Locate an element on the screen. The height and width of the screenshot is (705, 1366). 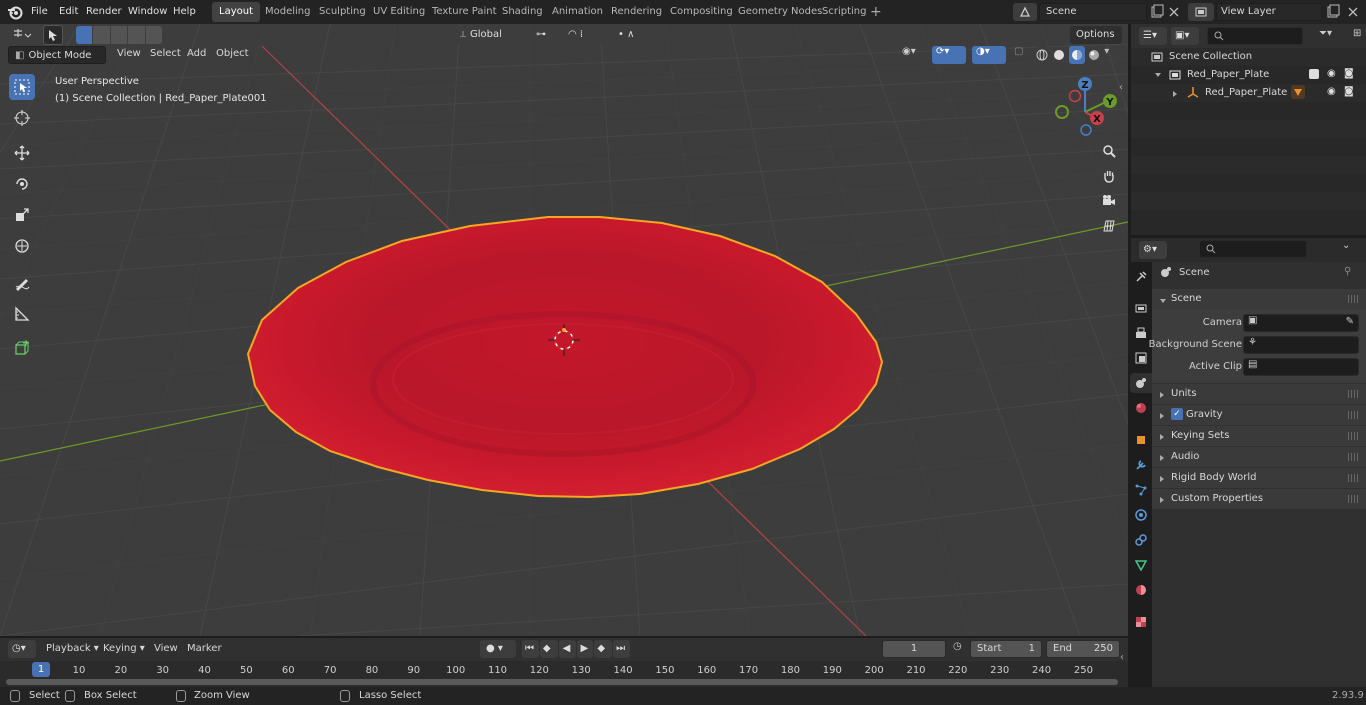
camera-field: ▣ ✎ is located at coordinates (1301, 323).